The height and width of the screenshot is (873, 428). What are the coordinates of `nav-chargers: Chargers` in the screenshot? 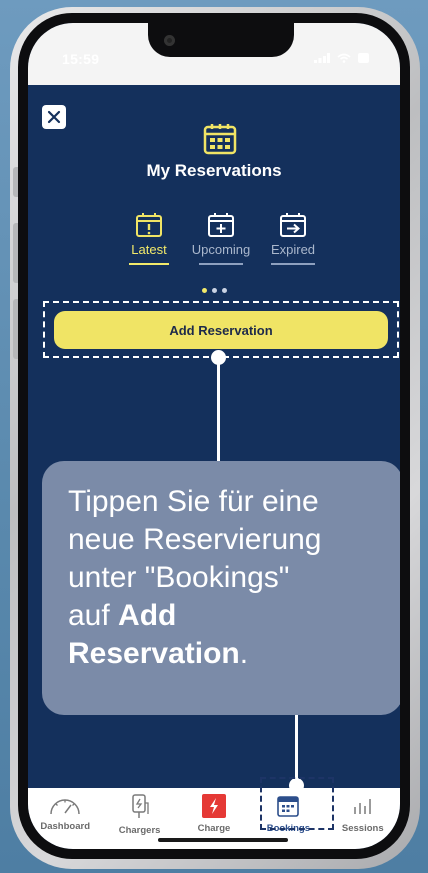 It's located at (140, 815).